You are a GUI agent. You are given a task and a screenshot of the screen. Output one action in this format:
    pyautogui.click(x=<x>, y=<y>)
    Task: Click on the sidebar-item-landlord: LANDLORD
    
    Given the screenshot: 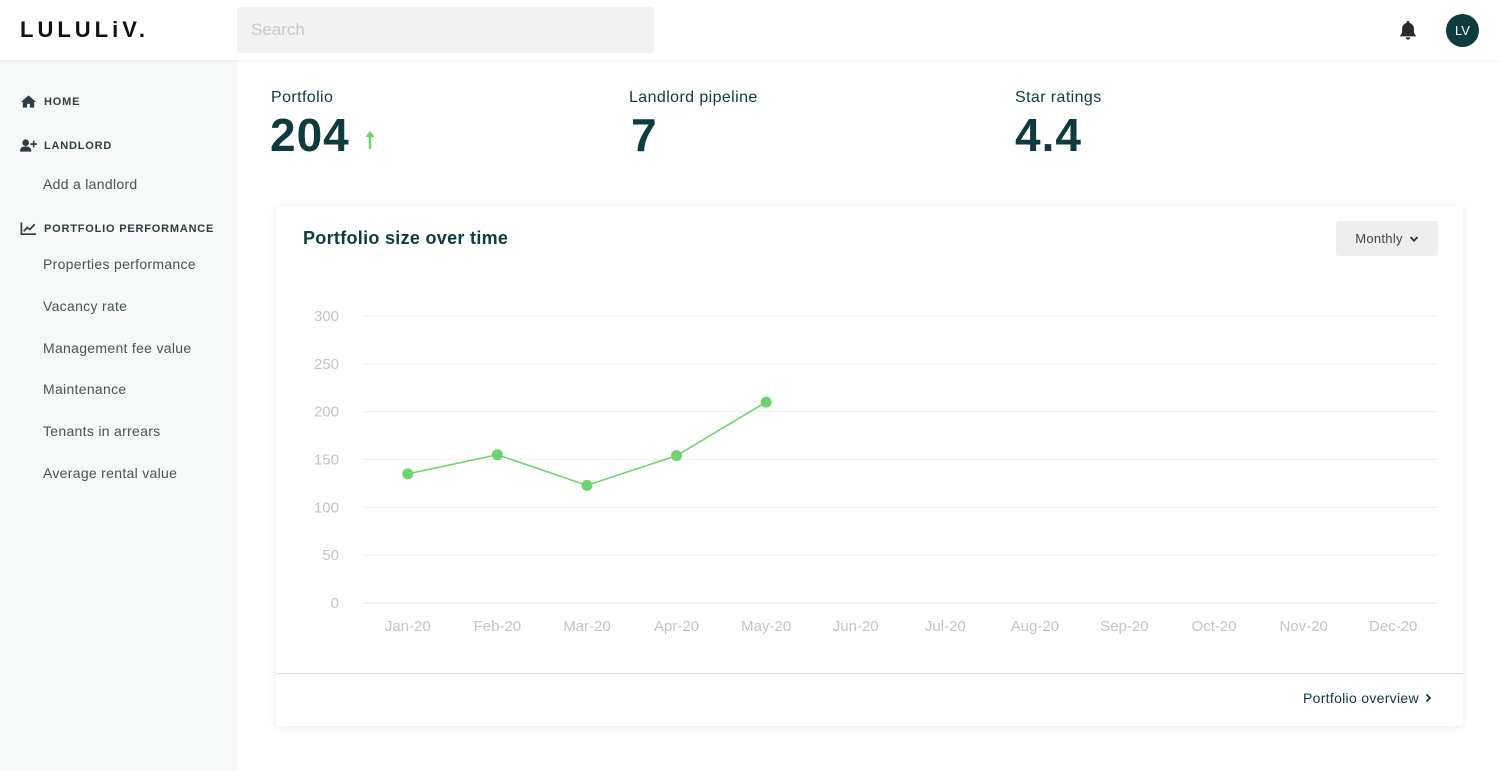 What is the action you would take?
    pyautogui.click(x=66, y=145)
    